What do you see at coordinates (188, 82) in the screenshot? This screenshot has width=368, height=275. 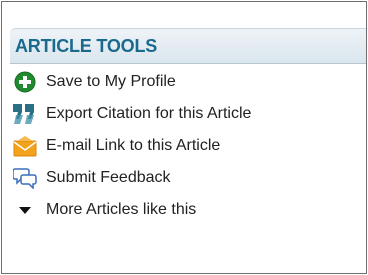 I see `save-to-profile-link: Save to My Profile` at bounding box center [188, 82].